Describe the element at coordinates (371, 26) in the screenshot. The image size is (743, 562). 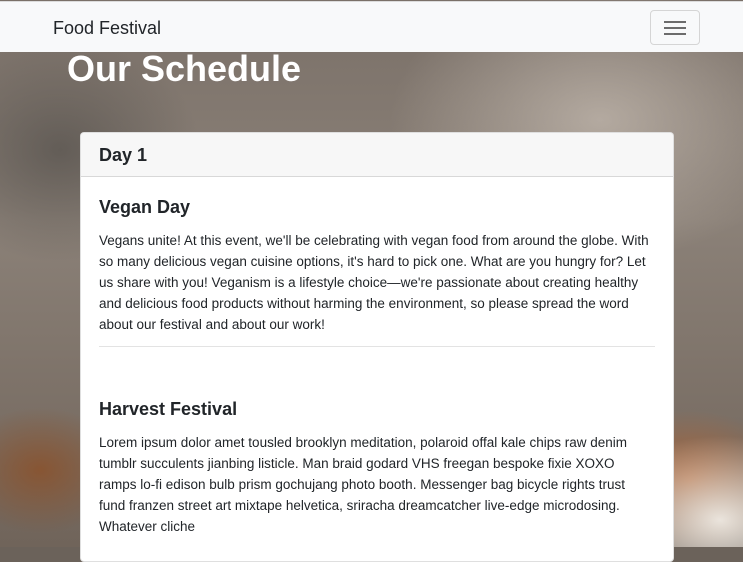
I see `navbar: Food Festival` at that location.